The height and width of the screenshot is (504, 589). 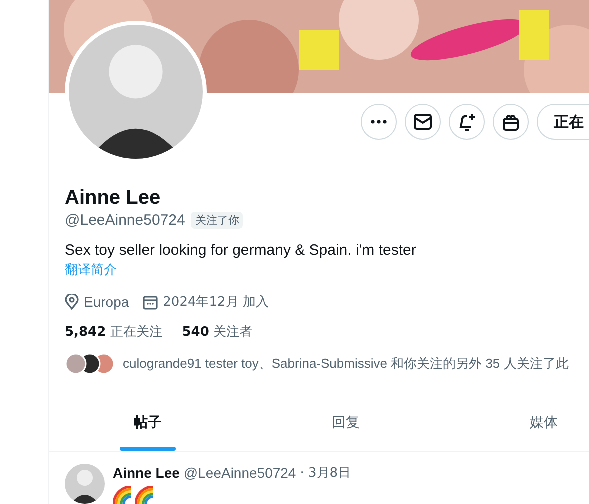 What do you see at coordinates (217, 220) in the screenshot?
I see `follows-you-label: 关注了你` at bounding box center [217, 220].